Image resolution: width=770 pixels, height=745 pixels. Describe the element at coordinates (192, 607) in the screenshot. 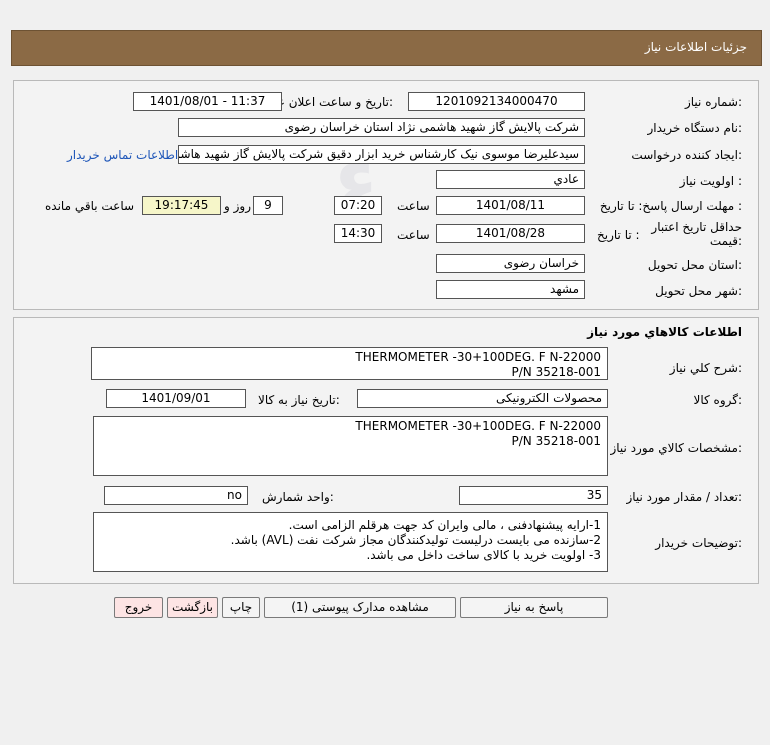

I see `back-button: بازگشت` at that location.